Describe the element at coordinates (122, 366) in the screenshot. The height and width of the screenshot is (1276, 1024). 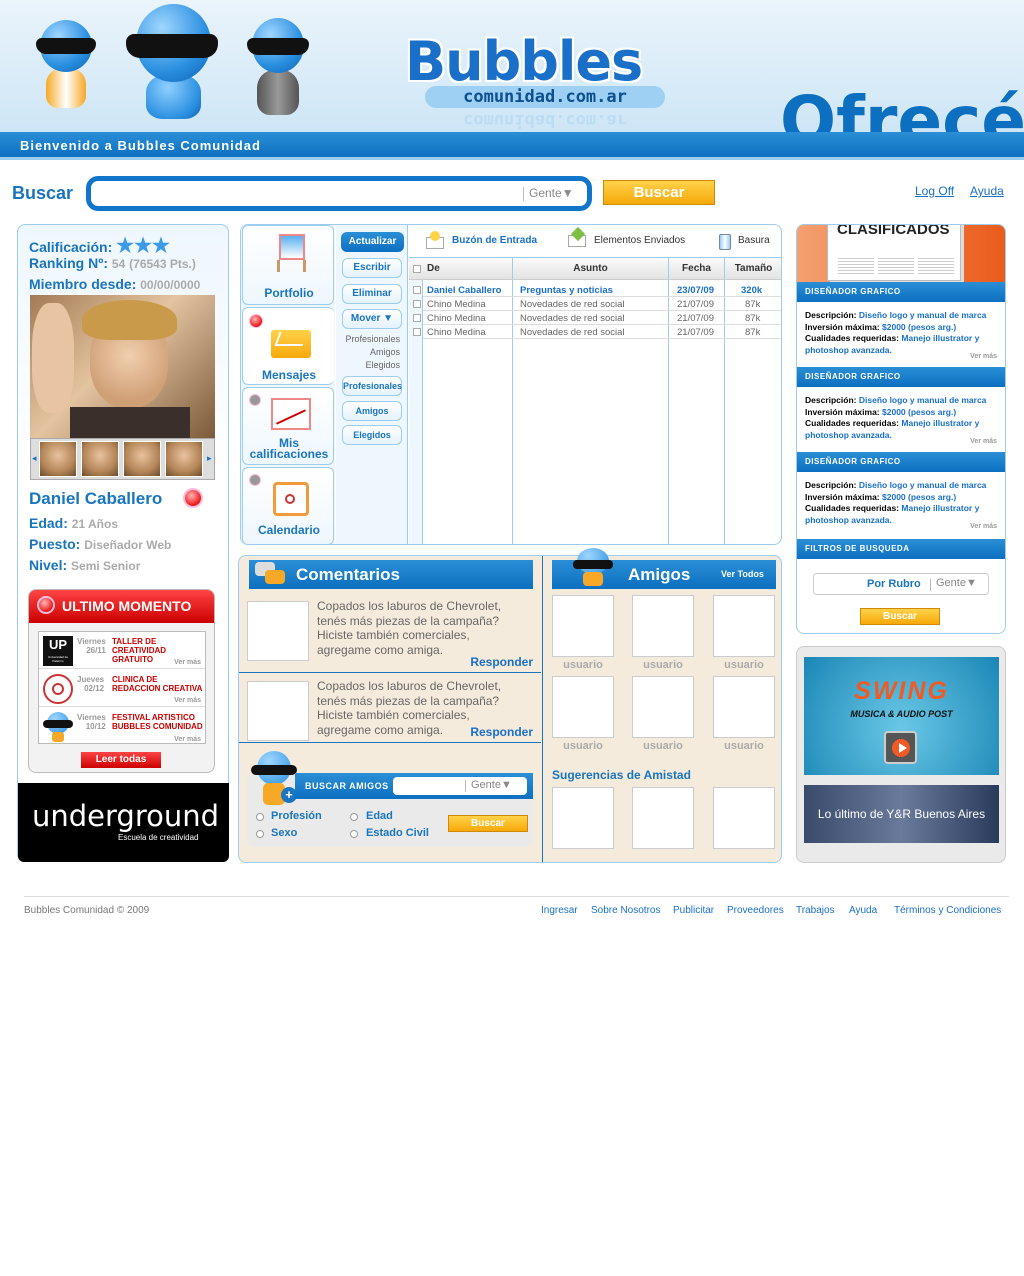
I see `profile-photo` at that location.